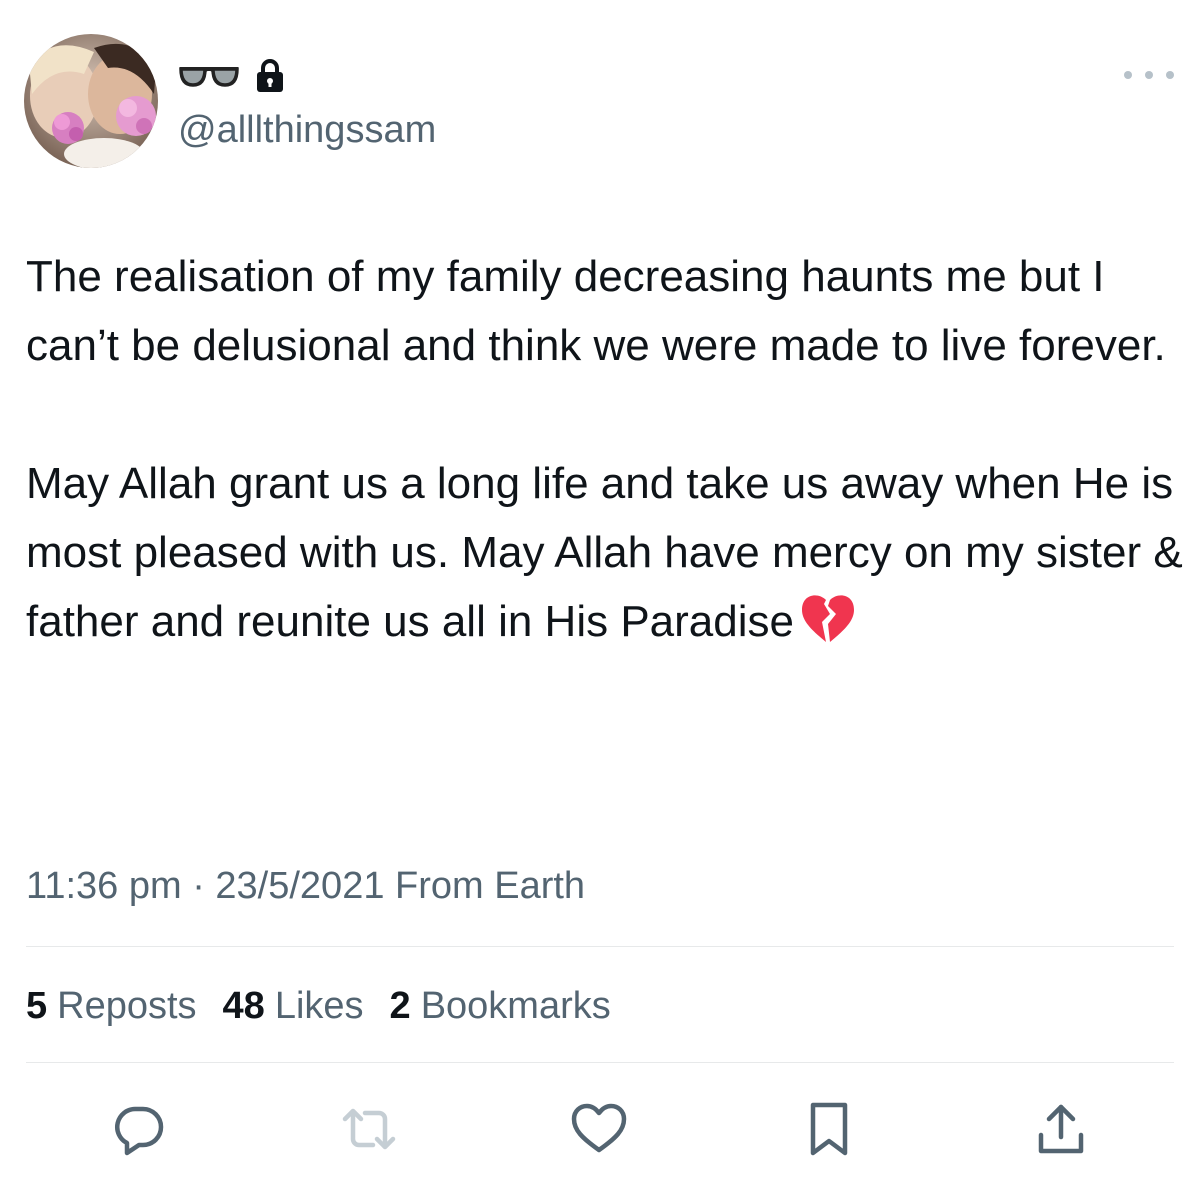  I want to click on likes-label: Likes, so click(319, 1006).